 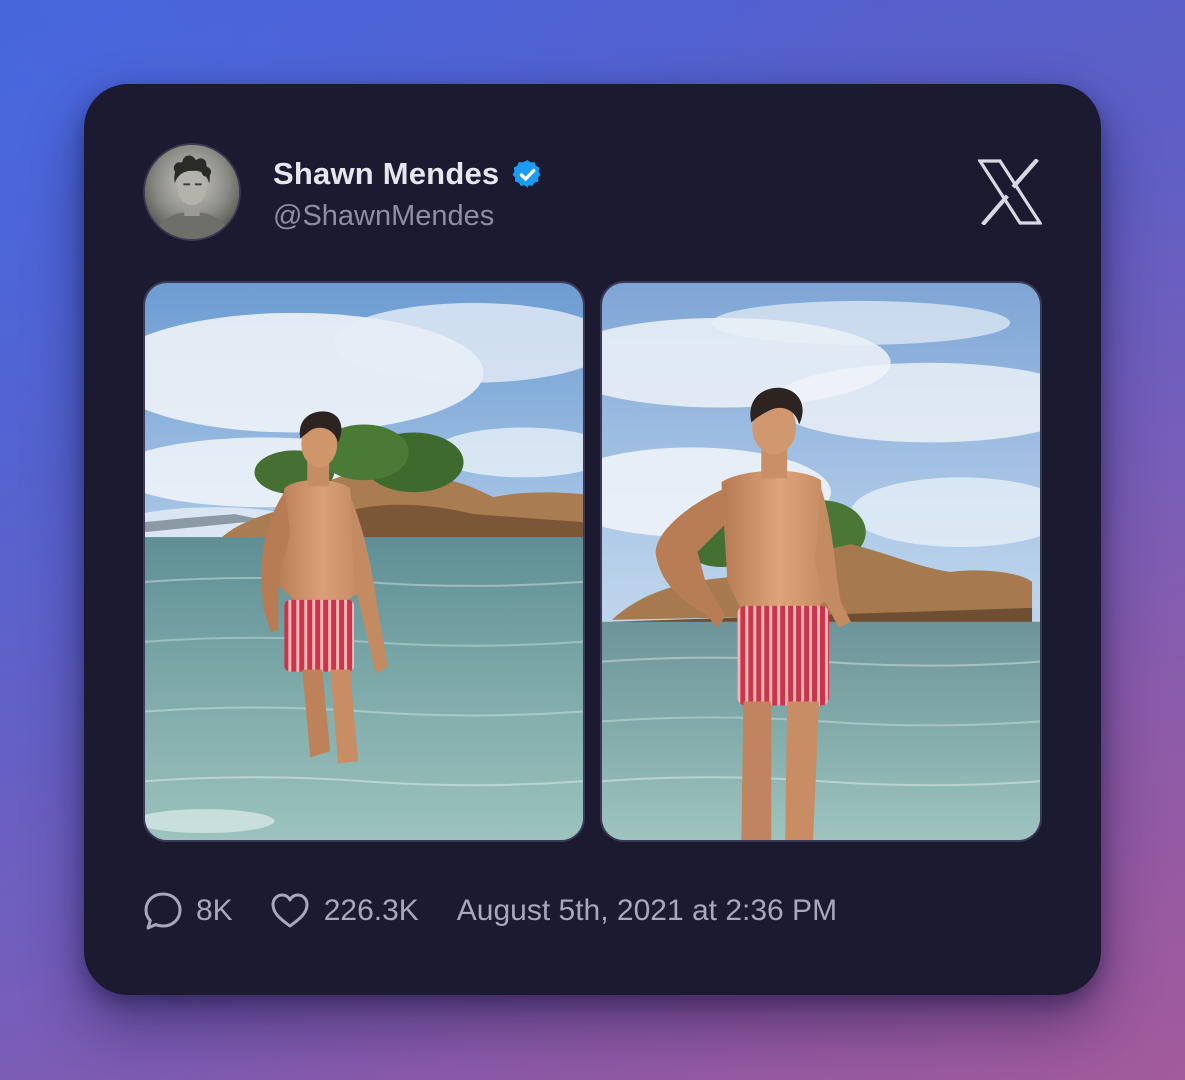 I want to click on heart-icon, so click(x=290, y=910).